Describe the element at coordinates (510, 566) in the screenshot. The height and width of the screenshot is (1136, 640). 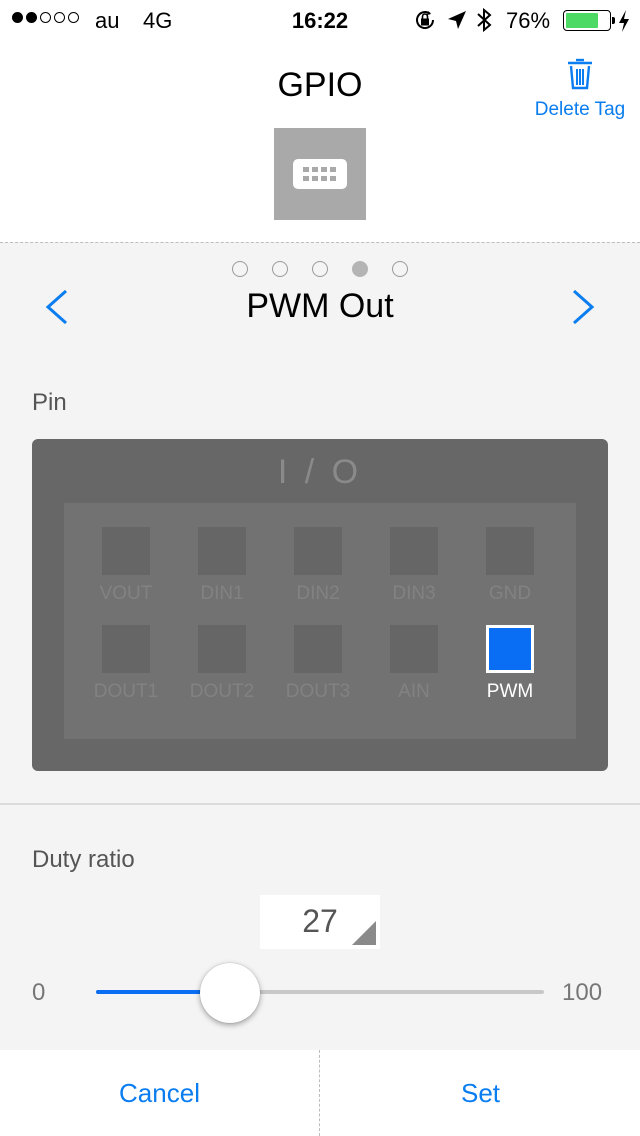
I see `pin-gnd: GND` at that location.